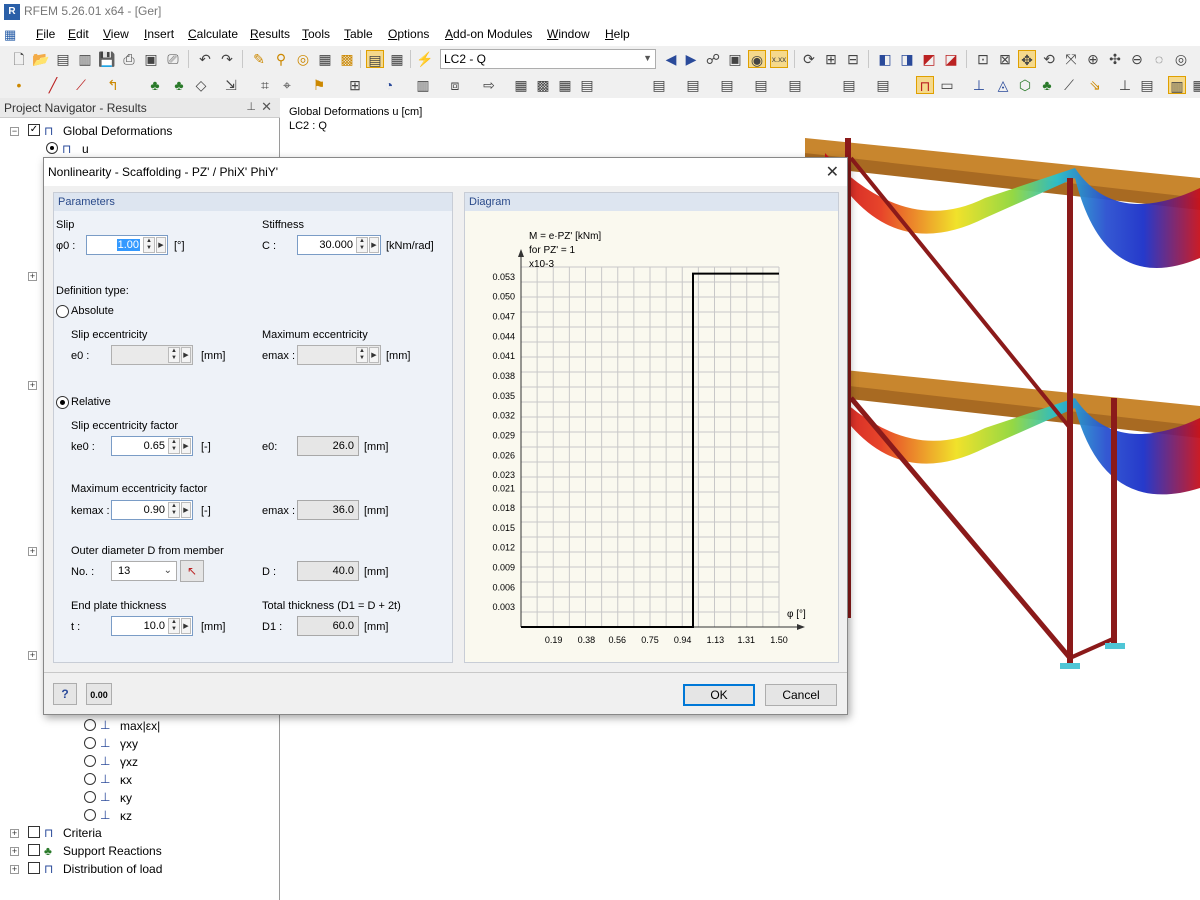  Describe the element at coordinates (65, 694) in the screenshot. I see `help-button: ?` at that location.